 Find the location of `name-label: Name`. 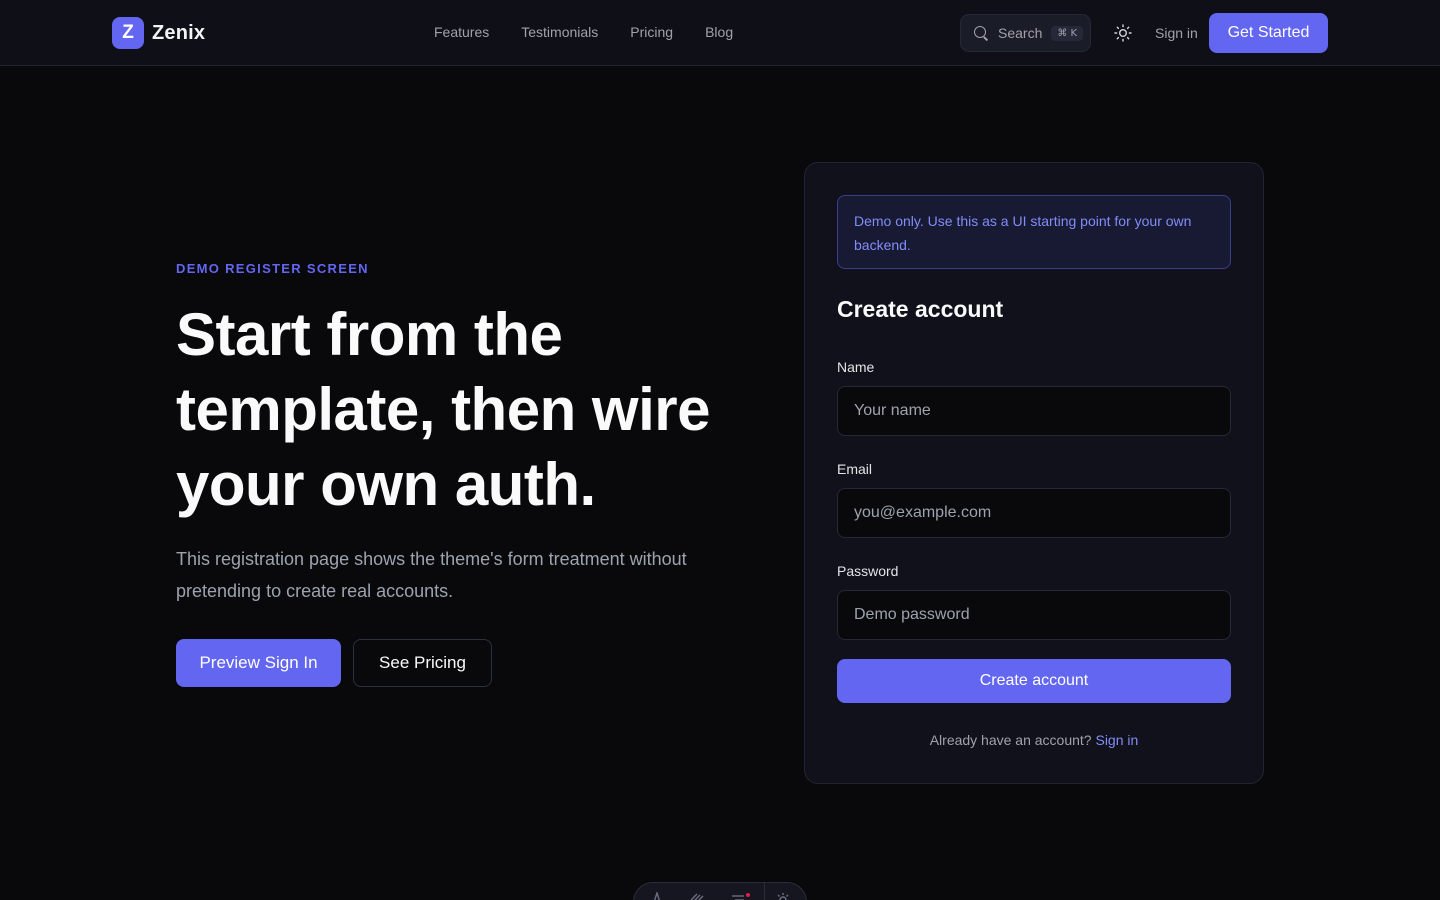

name-label: Name is located at coordinates (856, 367).